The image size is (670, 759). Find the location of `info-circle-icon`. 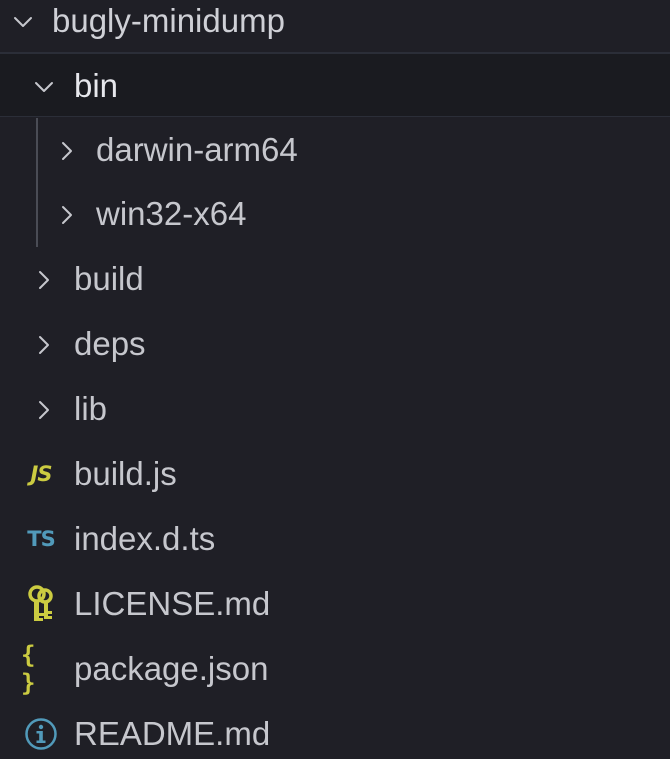

info-circle-icon is located at coordinates (41, 730).